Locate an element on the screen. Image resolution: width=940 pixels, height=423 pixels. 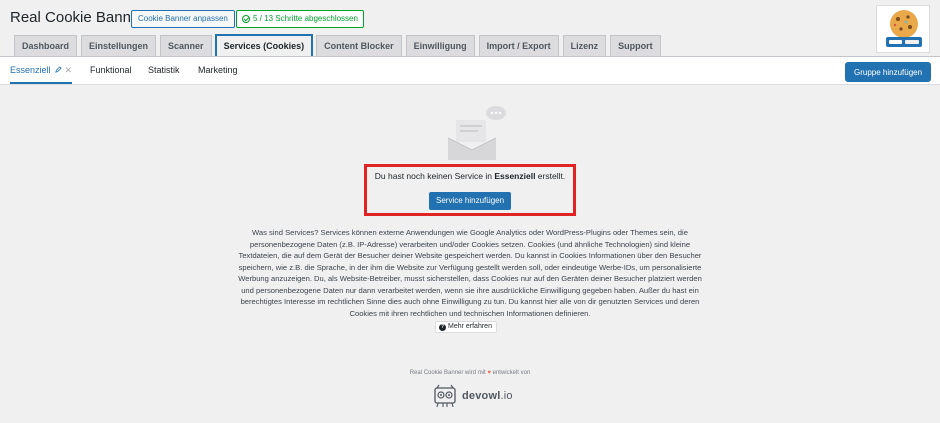
devowl-logo: devowl.io is located at coordinates (472, 396).